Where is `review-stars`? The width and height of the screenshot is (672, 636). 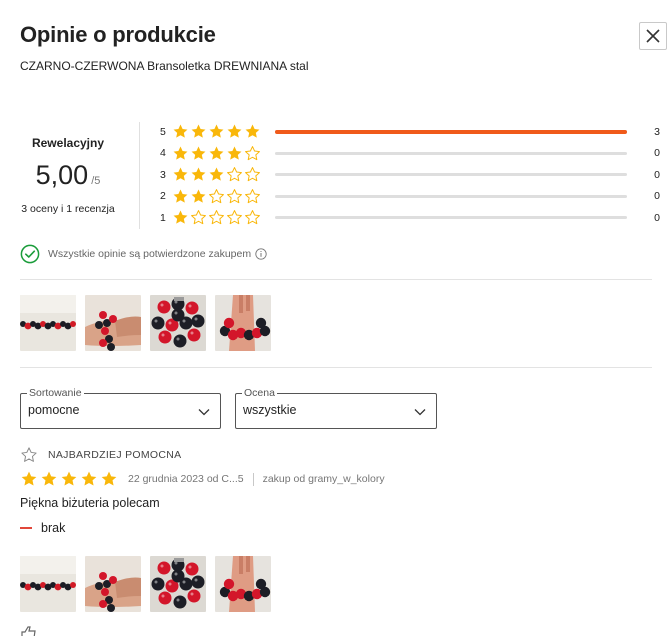
review-stars is located at coordinates (69, 479).